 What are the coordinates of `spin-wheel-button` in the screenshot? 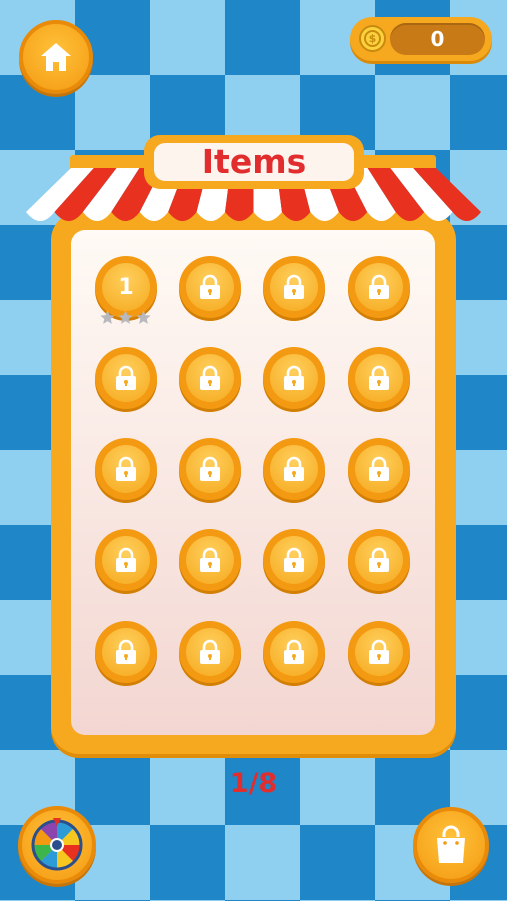 It's located at (57, 845).